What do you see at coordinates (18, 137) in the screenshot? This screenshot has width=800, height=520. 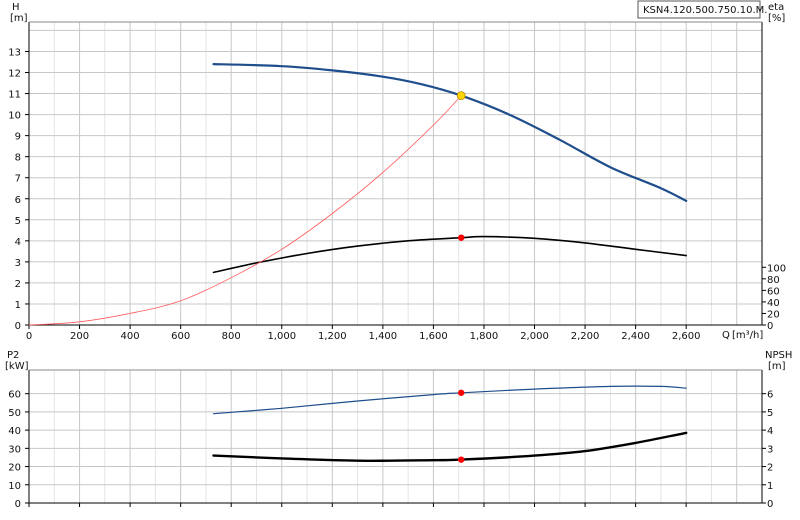 I see `y-left-tick-label: 9` at bounding box center [18, 137].